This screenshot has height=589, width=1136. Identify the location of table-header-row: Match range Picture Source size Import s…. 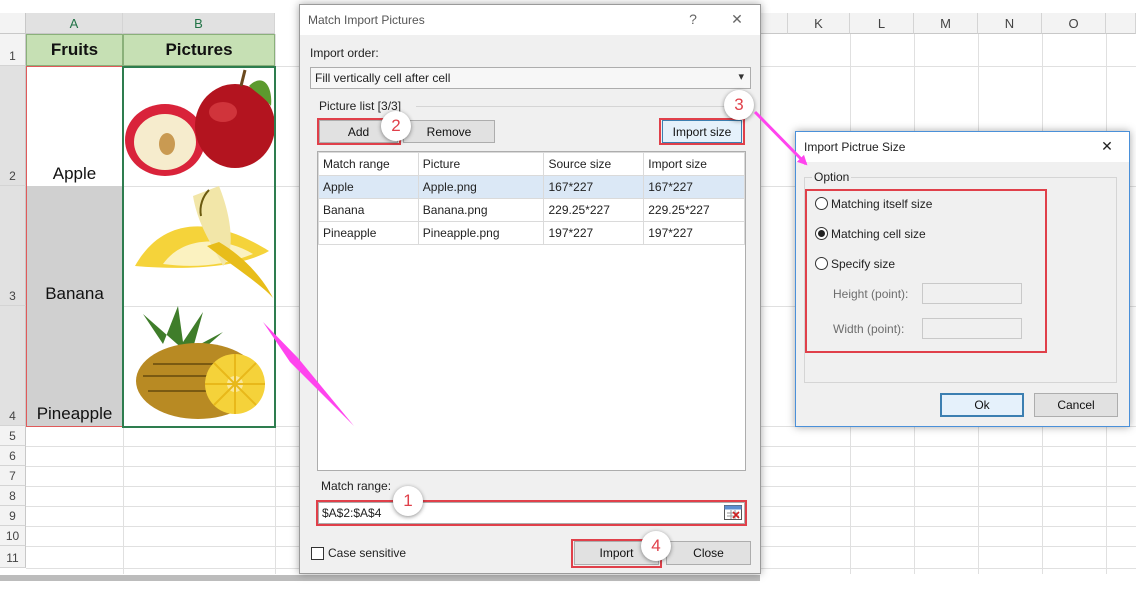
(531, 164).